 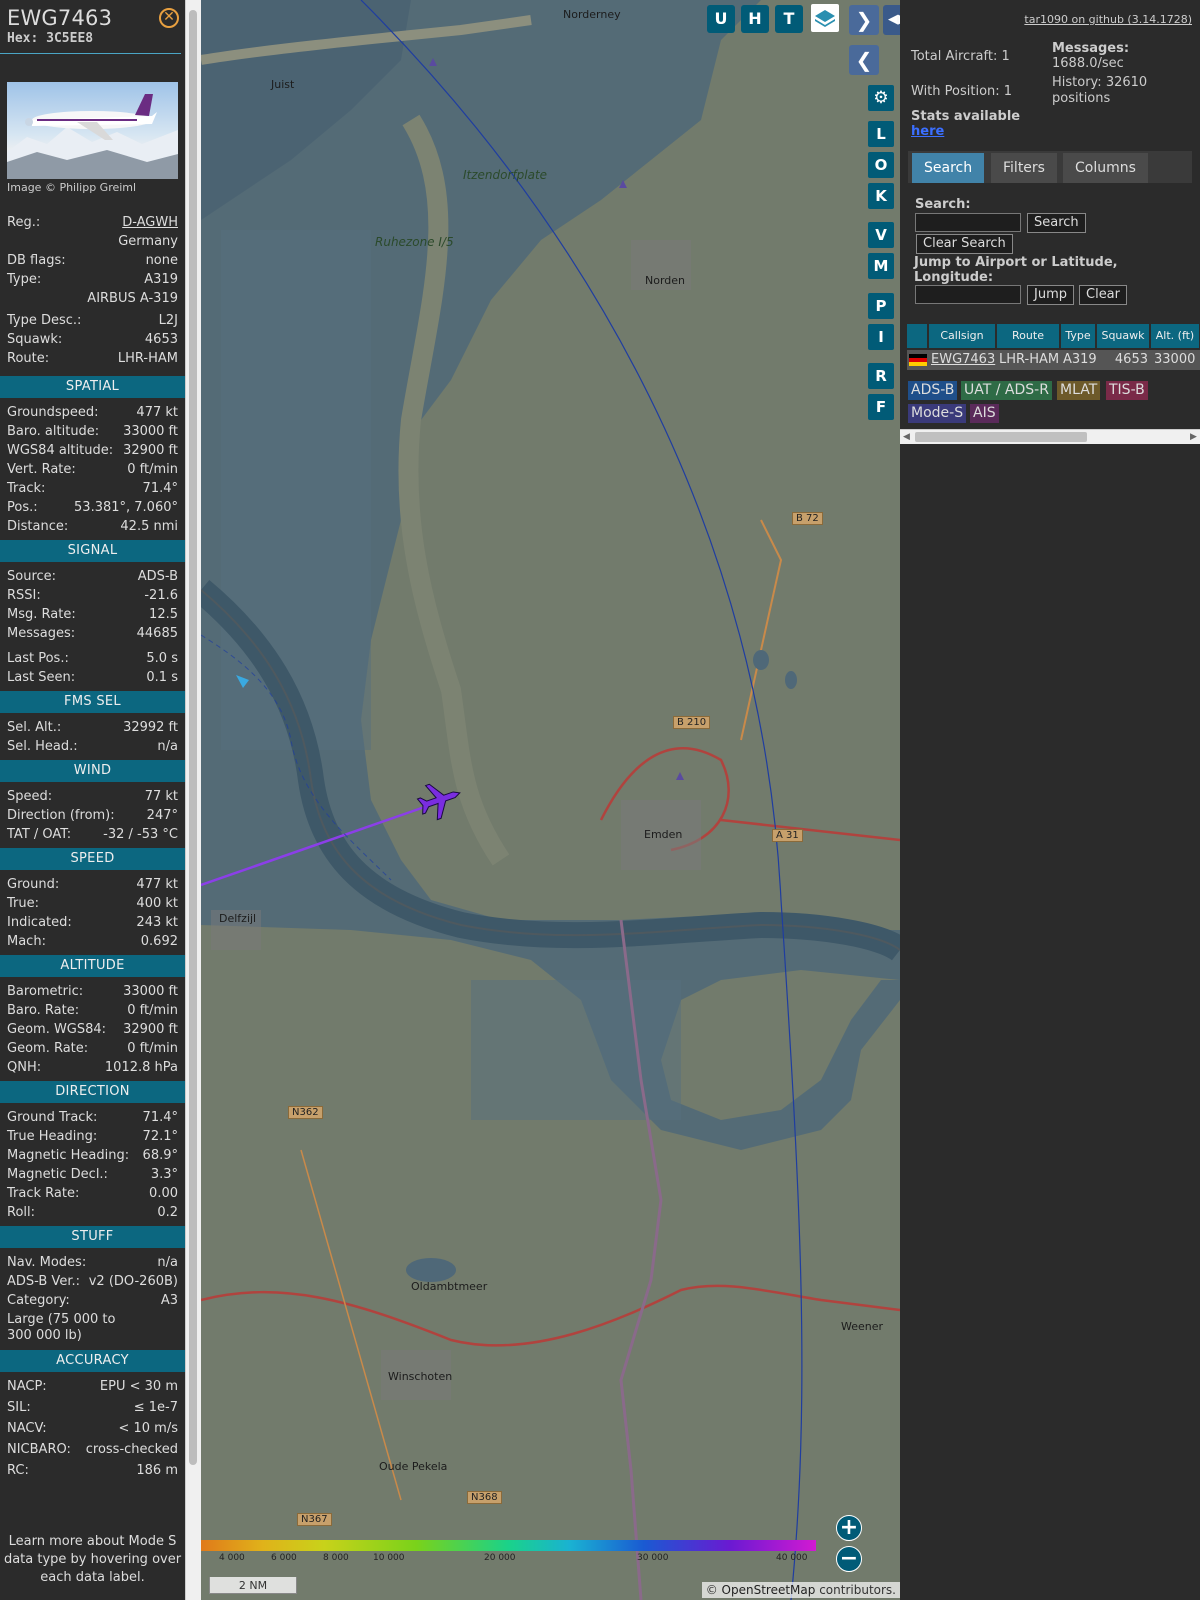 What do you see at coordinates (23, 903) in the screenshot?
I see `info-label: True:` at bounding box center [23, 903].